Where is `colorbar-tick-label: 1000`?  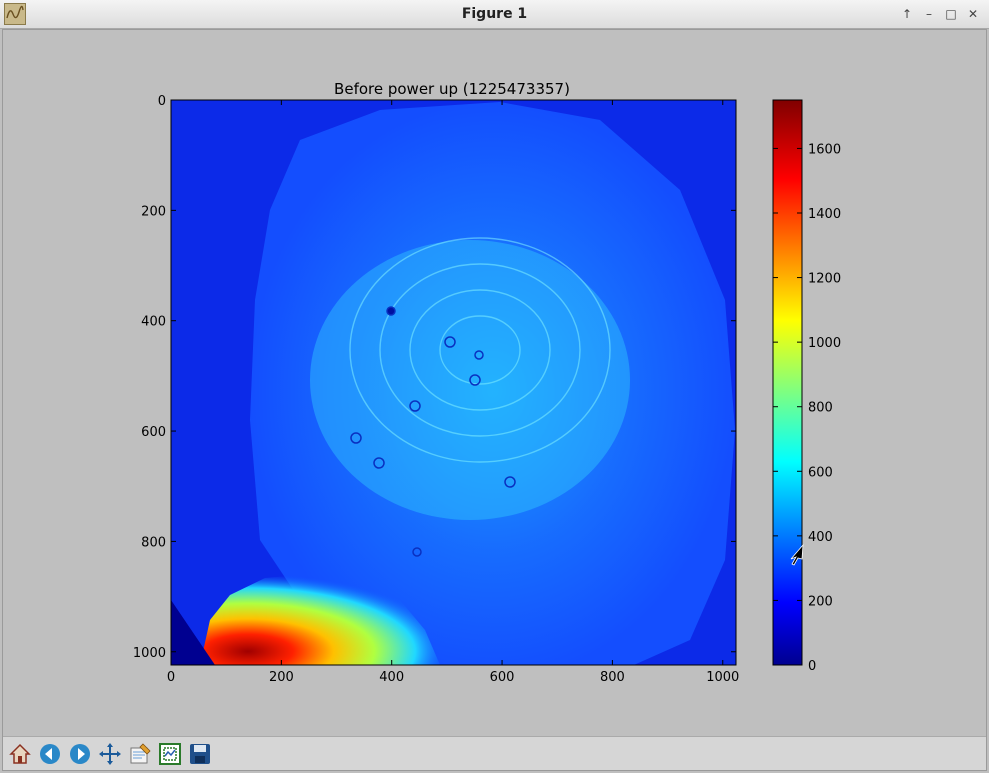
colorbar-tick-label: 1000 is located at coordinates (824, 343).